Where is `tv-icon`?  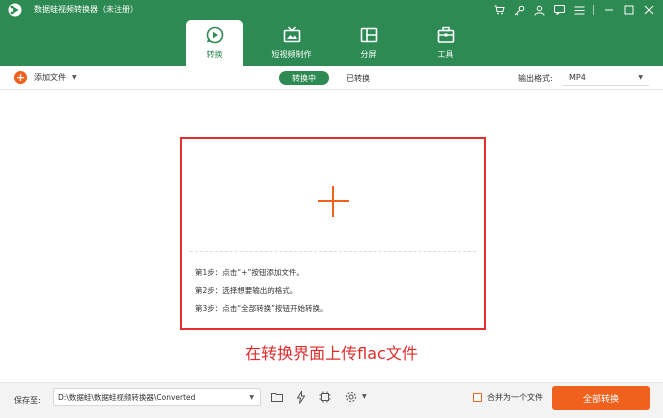
tv-icon is located at coordinates (291, 34).